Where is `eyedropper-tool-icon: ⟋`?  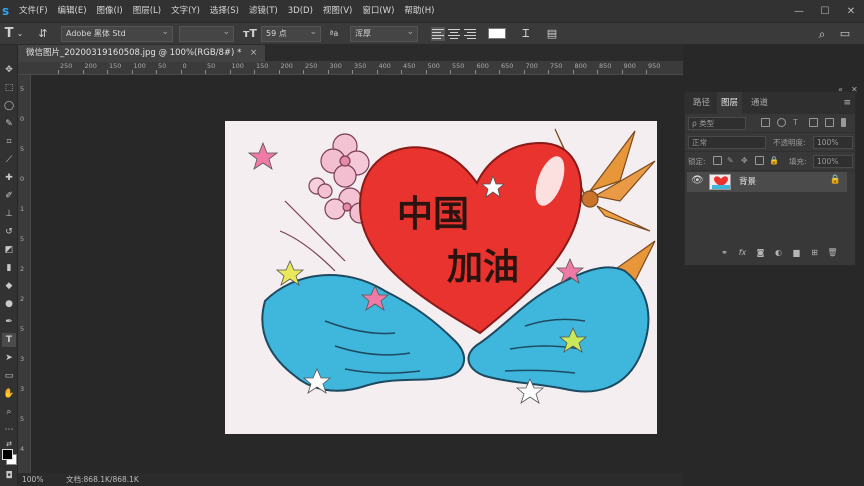
eyedropper-tool-icon: ⟋ is located at coordinates (9, 160).